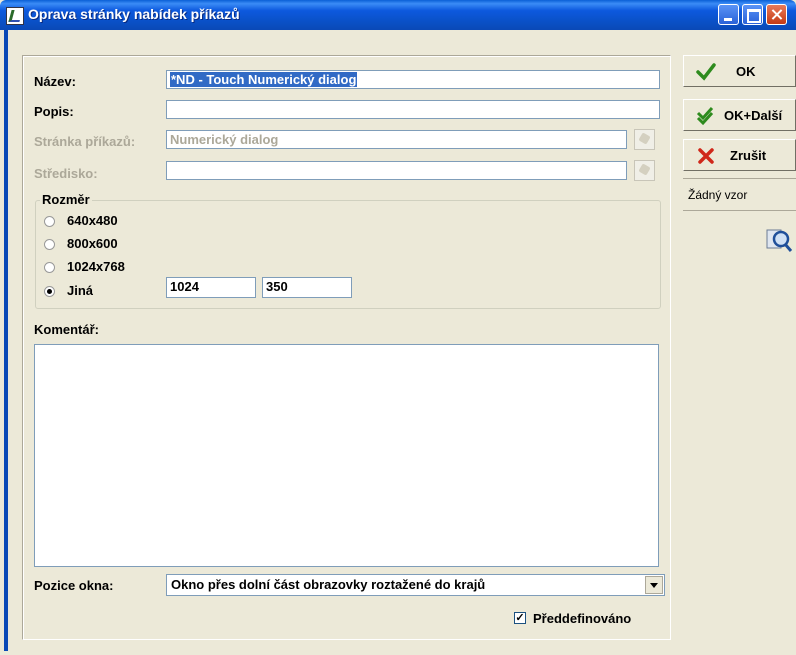 The width and height of the screenshot is (796, 655). I want to click on radio-800x600, so click(49, 244).